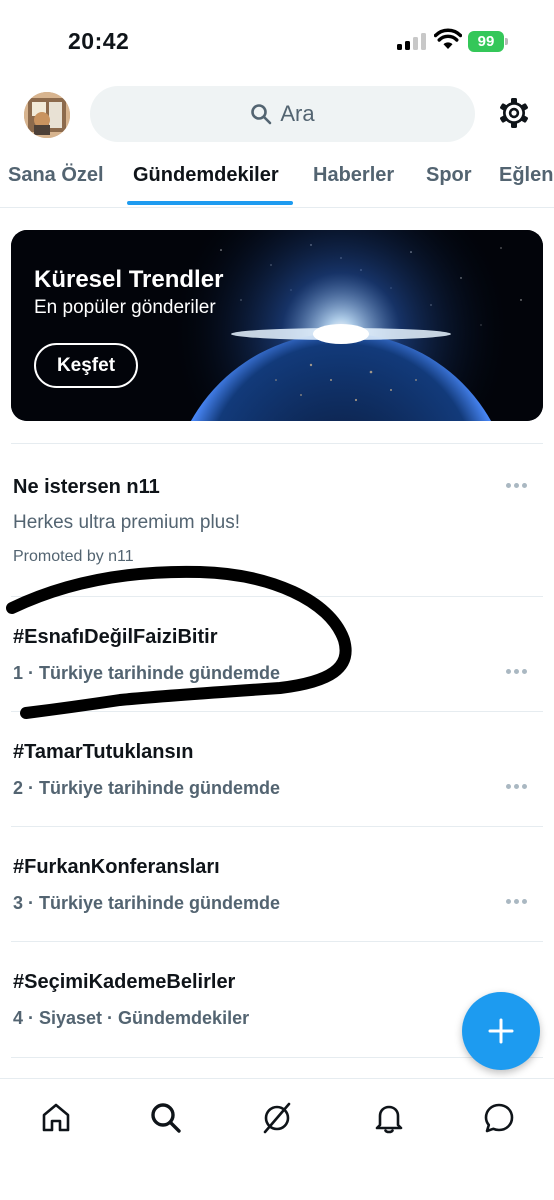  What do you see at coordinates (129, 279) in the screenshot?
I see `banner-title: Küresel Trendler` at bounding box center [129, 279].